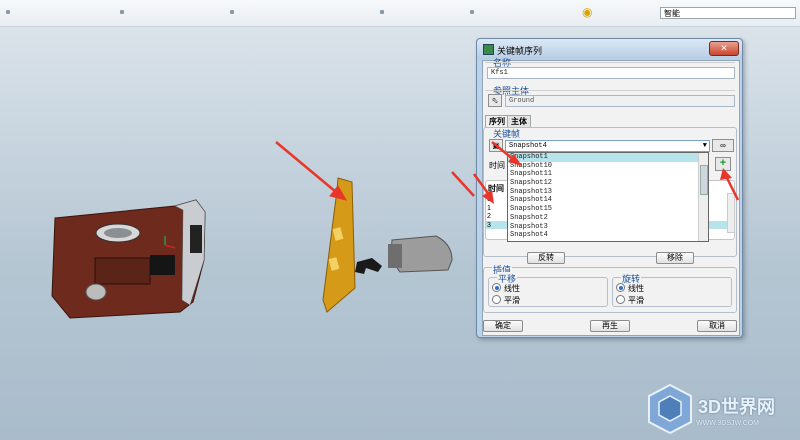  What do you see at coordinates (610, 326) in the screenshot?
I see `regenerate-button: 再生` at bounding box center [610, 326].